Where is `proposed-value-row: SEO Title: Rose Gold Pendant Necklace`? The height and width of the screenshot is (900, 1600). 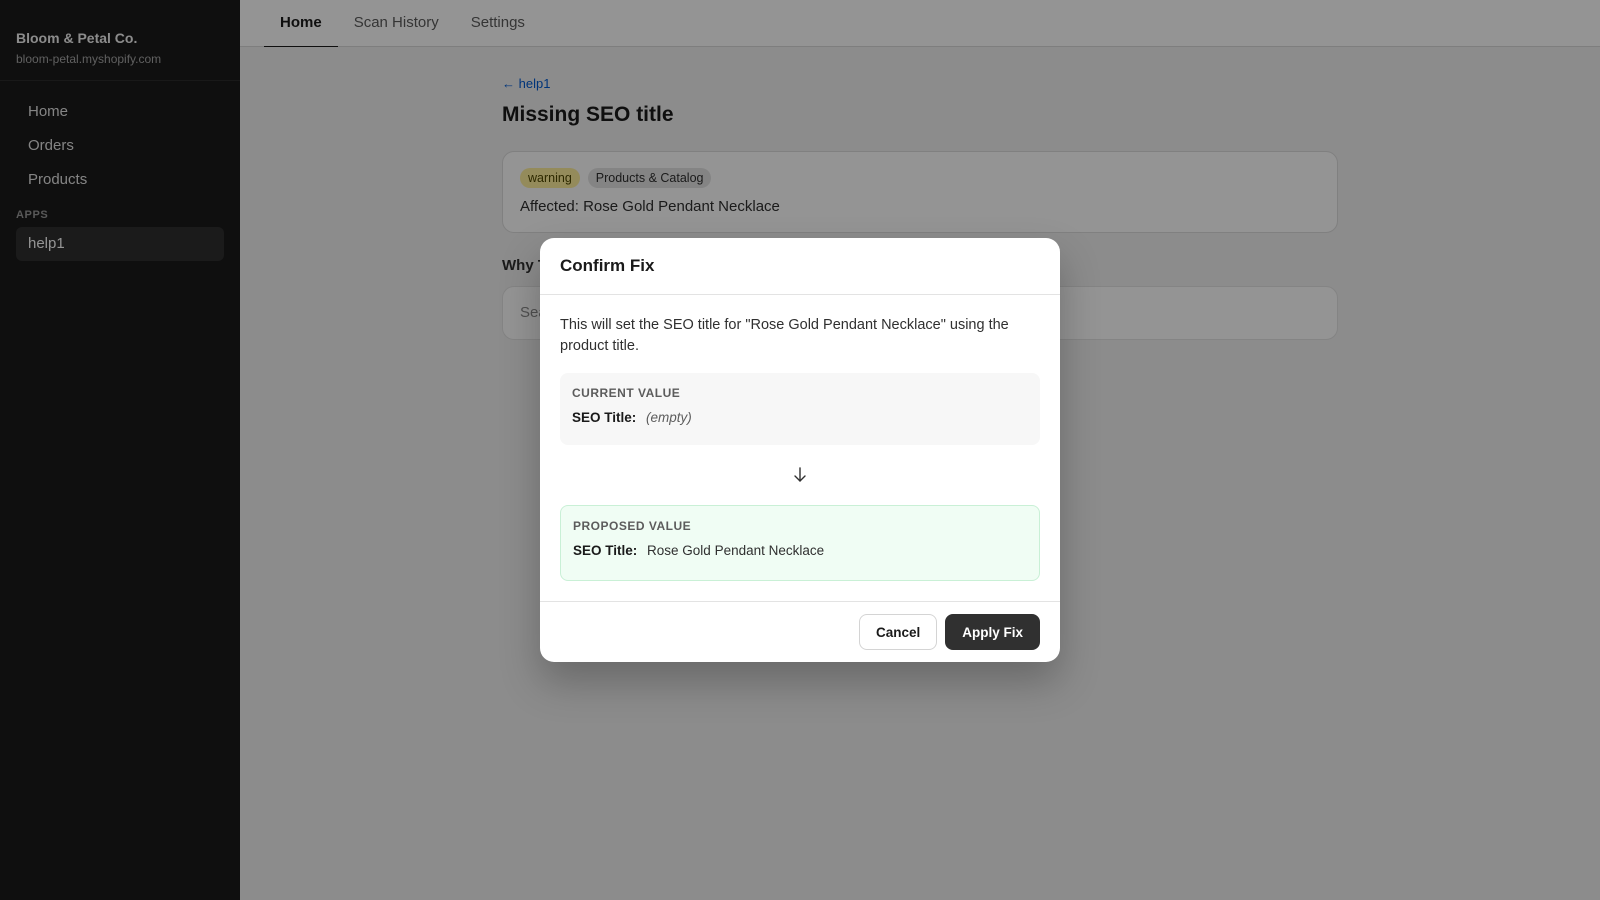 proposed-value-row: SEO Title: Rose Gold Pendant Necklace is located at coordinates (800, 550).